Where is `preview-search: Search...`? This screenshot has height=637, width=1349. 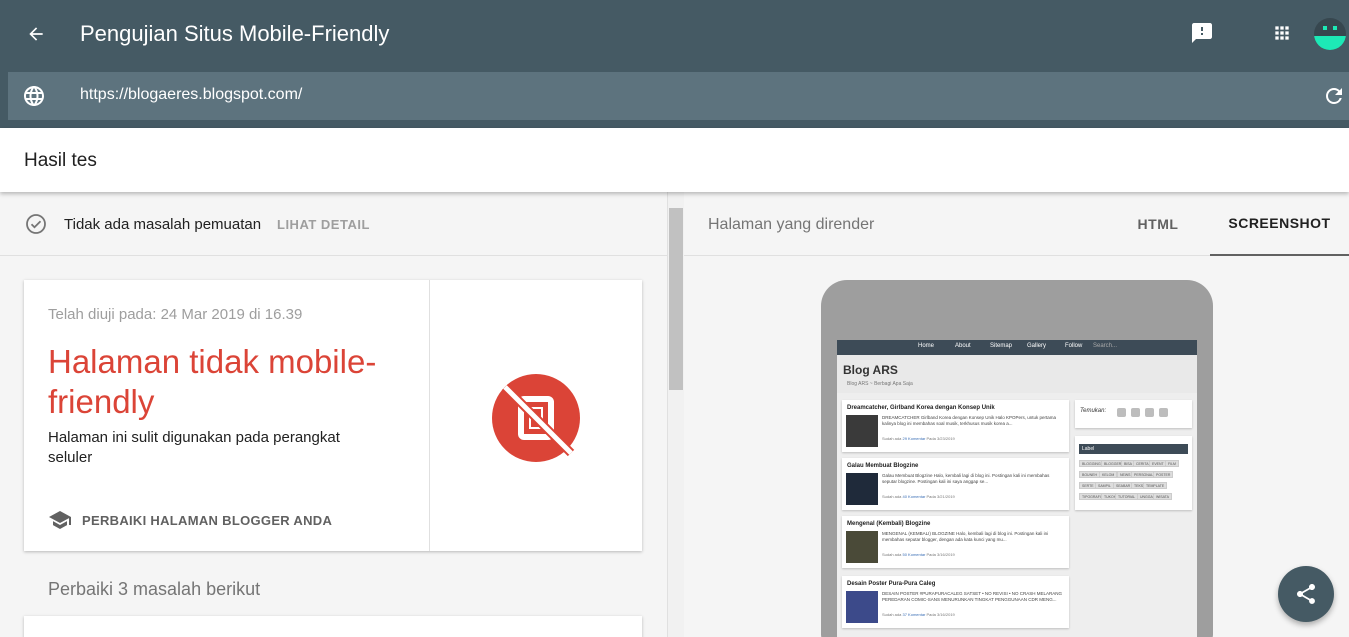
preview-search: Search... is located at coordinates (1105, 346).